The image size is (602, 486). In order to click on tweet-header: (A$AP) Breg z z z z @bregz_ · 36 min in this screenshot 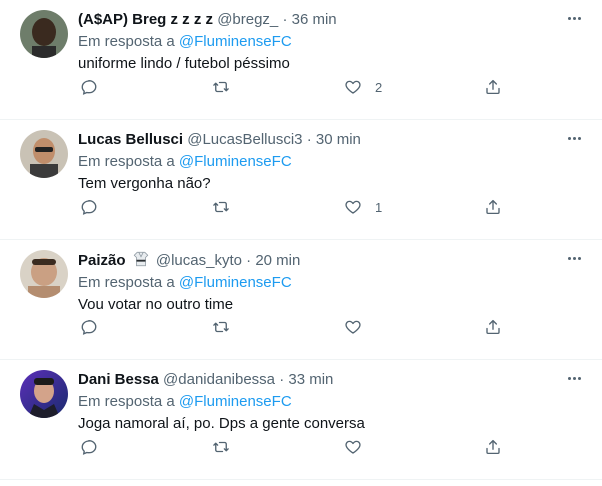, I will do `click(330, 20)`.